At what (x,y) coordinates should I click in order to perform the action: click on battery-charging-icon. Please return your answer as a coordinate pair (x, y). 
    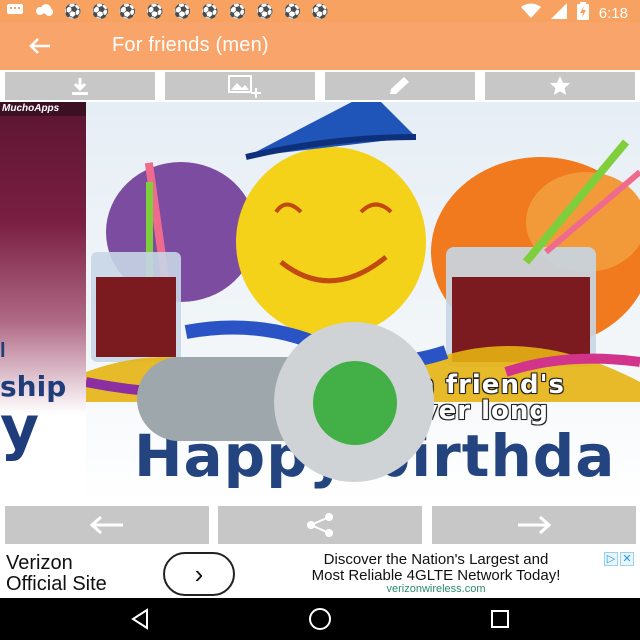
    Looking at the image, I should click on (582, 13).